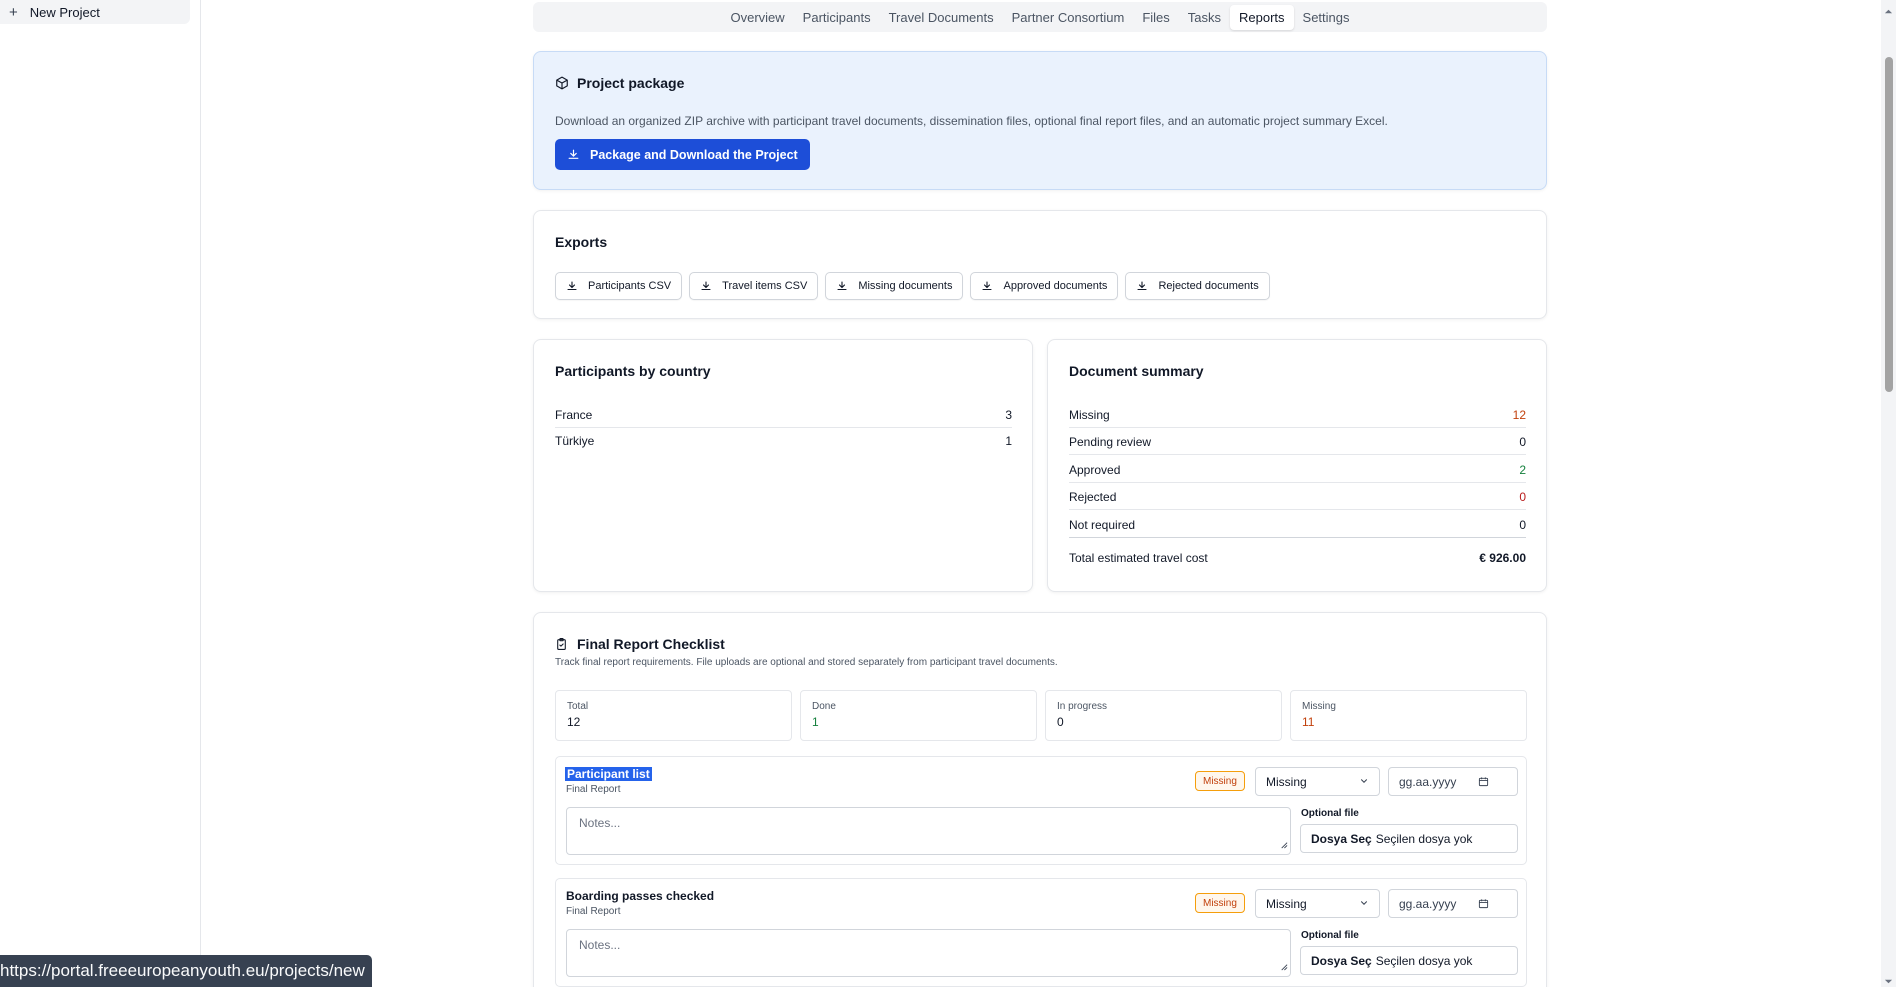 The image size is (1896, 987). Describe the element at coordinates (941, 17) in the screenshot. I see `tab-travel-documents: Travel Documents` at that location.